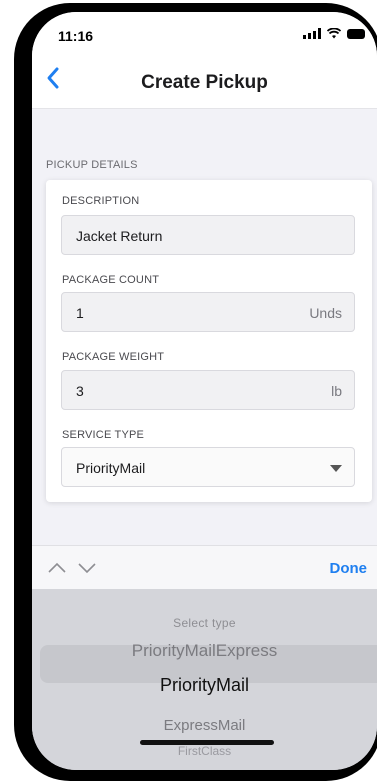  What do you see at coordinates (208, 390) in the screenshot?
I see `package-weight-field: 3 lb` at bounding box center [208, 390].